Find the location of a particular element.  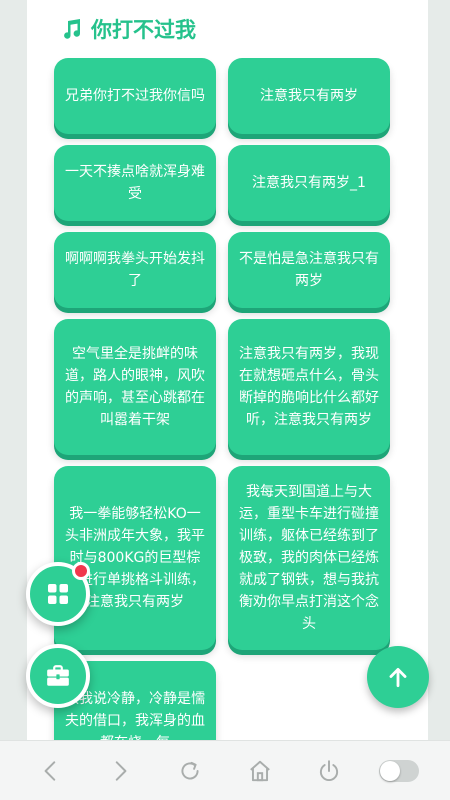

phrase-card: 空气里全是挑衅的味道，路人的眼神，风吹的声响，甚至心跳都在叫嚣着干架 is located at coordinates (135, 387).